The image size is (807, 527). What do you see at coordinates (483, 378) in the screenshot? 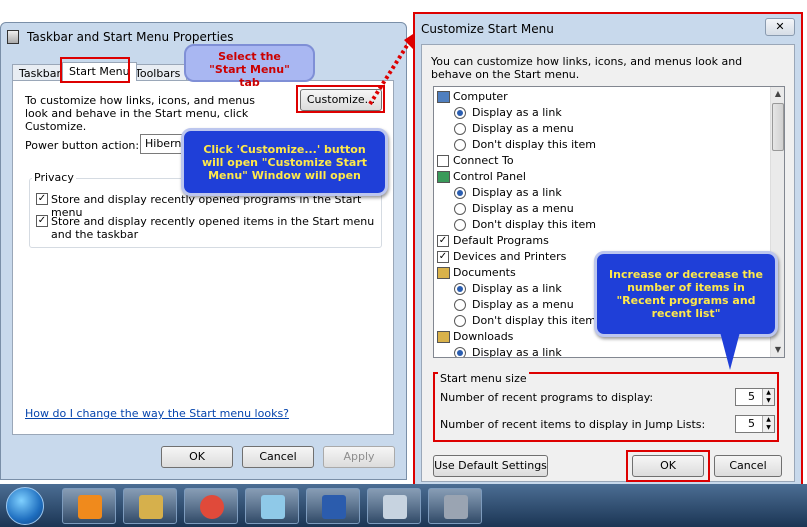
I see `start-menu-size-title: Start menu size` at bounding box center [483, 378].